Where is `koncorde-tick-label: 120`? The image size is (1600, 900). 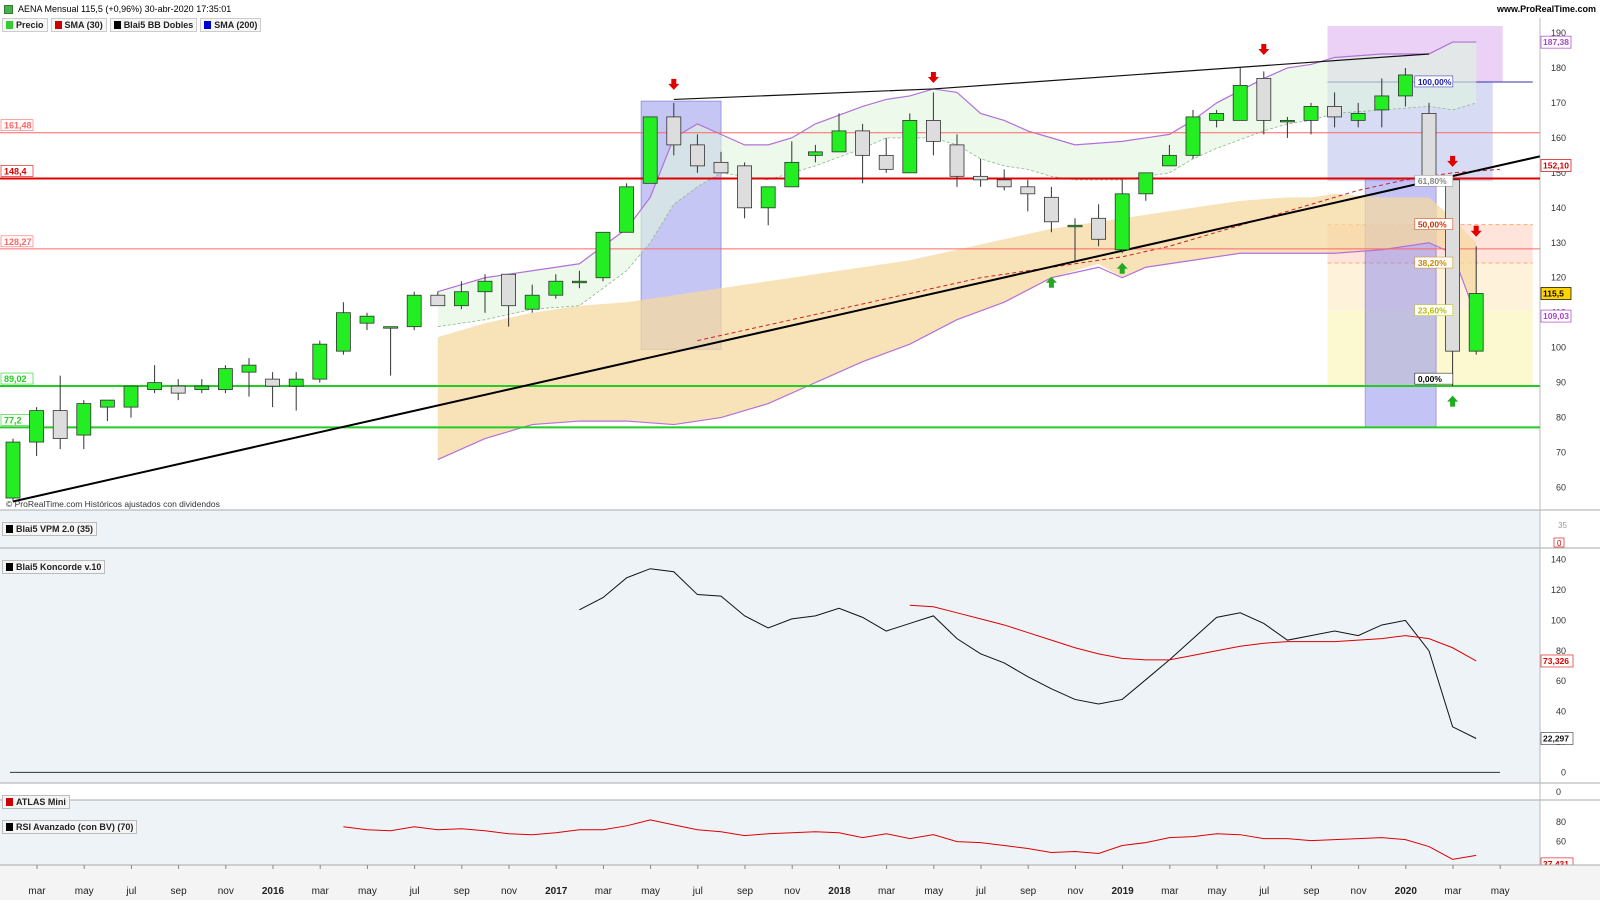 koncorde-tick-label: 120 is located at coordinates (1558, 590).